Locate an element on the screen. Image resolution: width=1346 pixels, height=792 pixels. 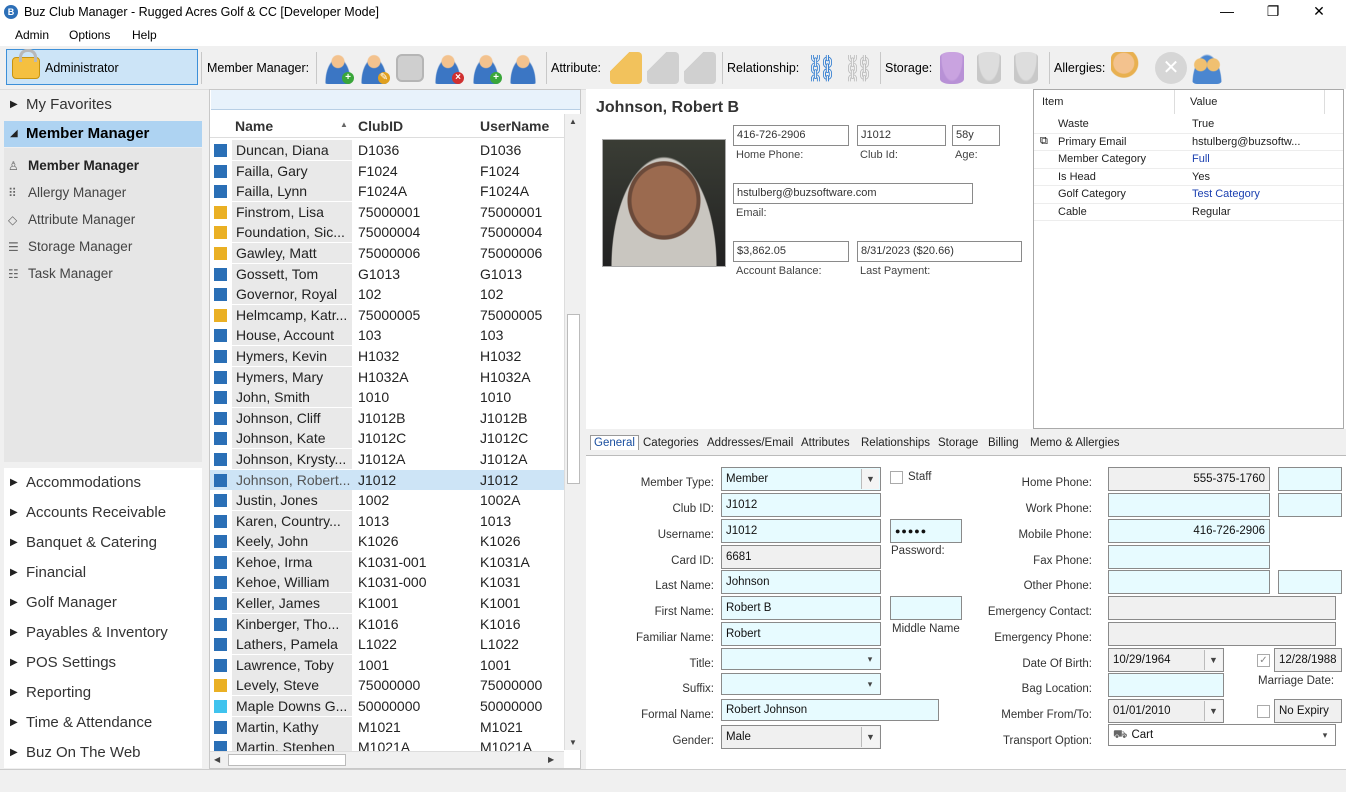
middle-name-field is located at coordinates (926, 608).